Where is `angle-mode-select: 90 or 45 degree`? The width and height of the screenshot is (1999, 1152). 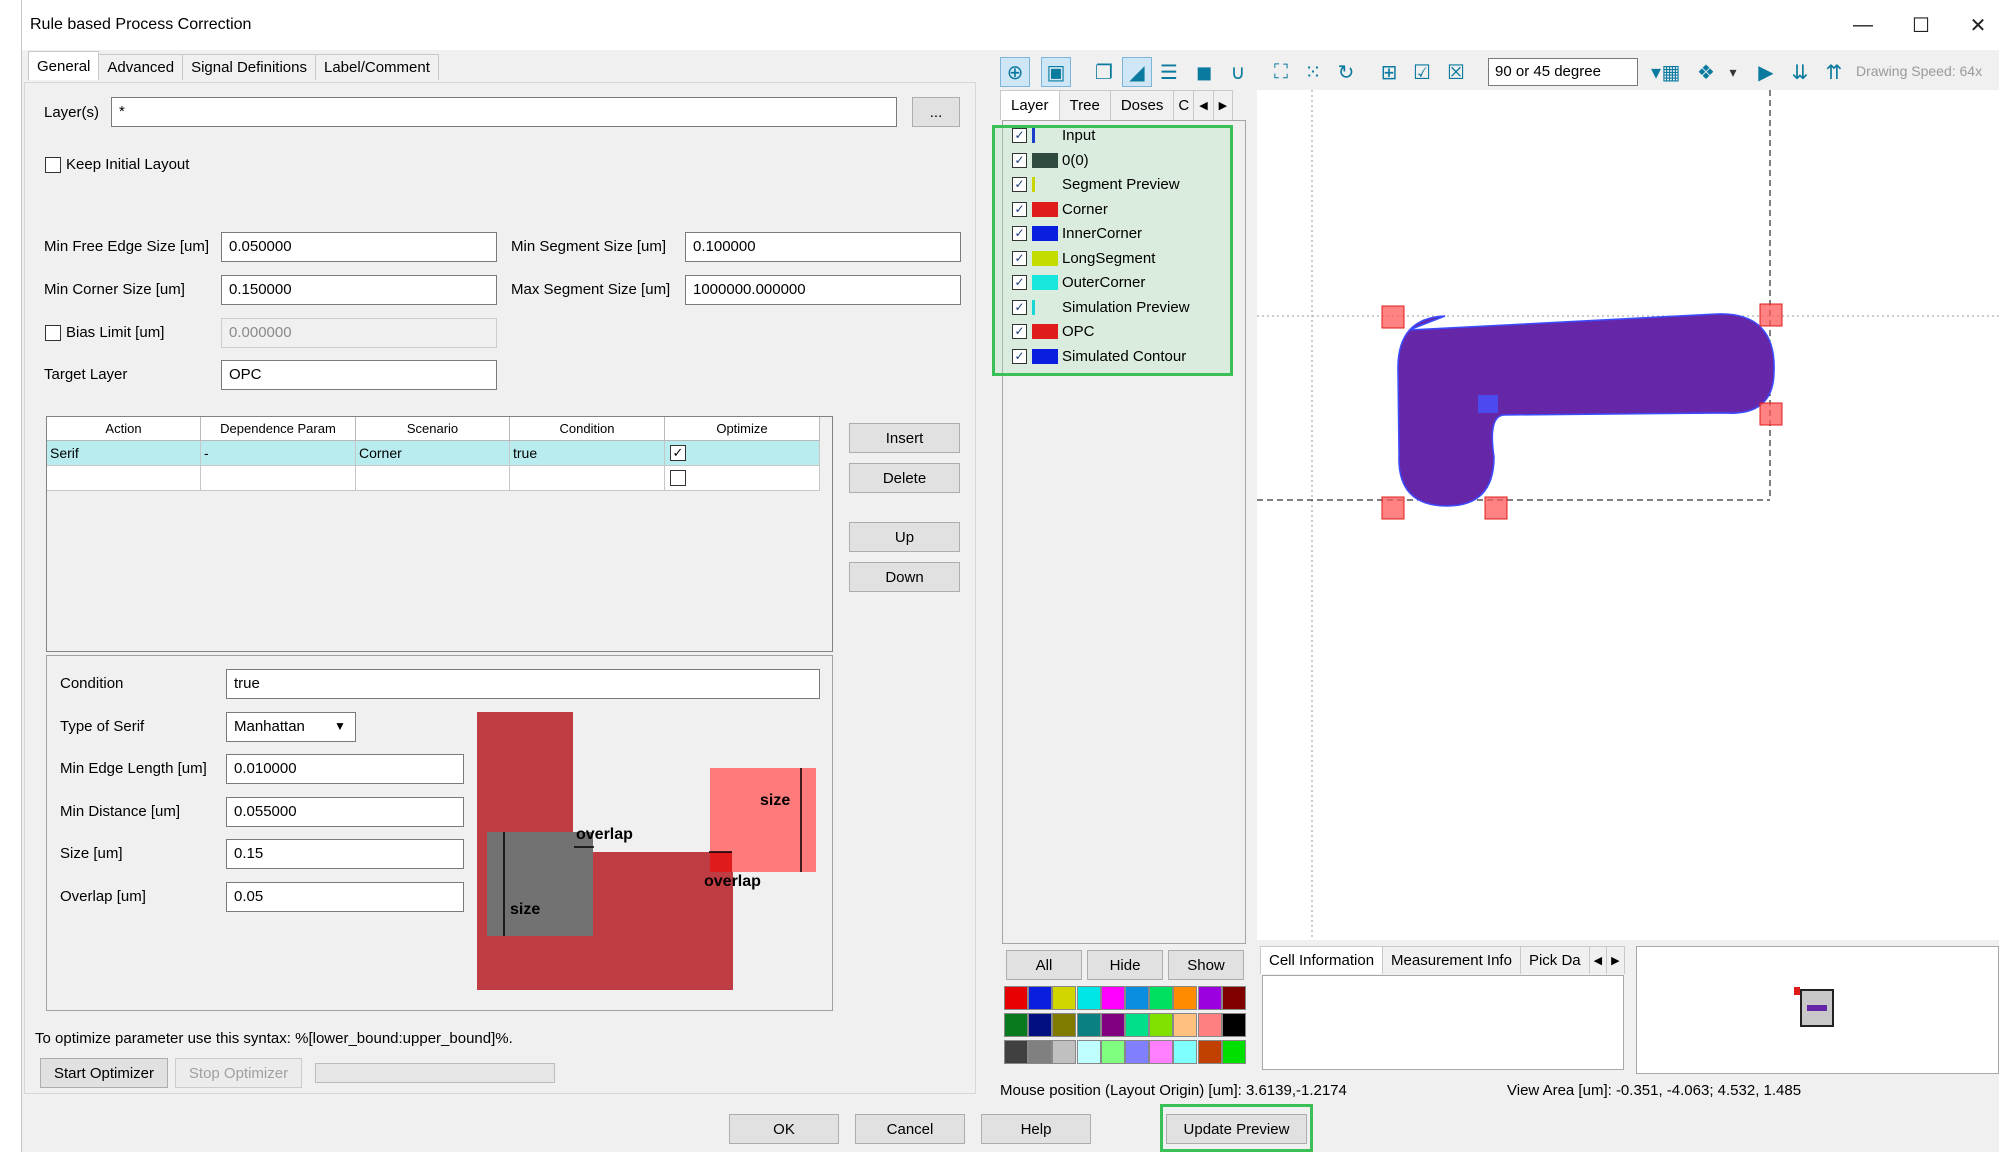 angle-mode-select: 90 or 45 degree is located at coordinates (1563, 72).